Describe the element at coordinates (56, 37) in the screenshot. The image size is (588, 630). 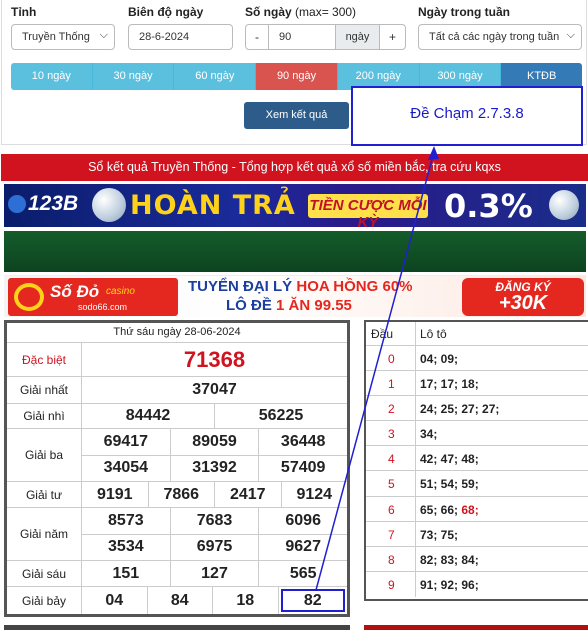
I see `province-value: Truyền Thống` at that location.